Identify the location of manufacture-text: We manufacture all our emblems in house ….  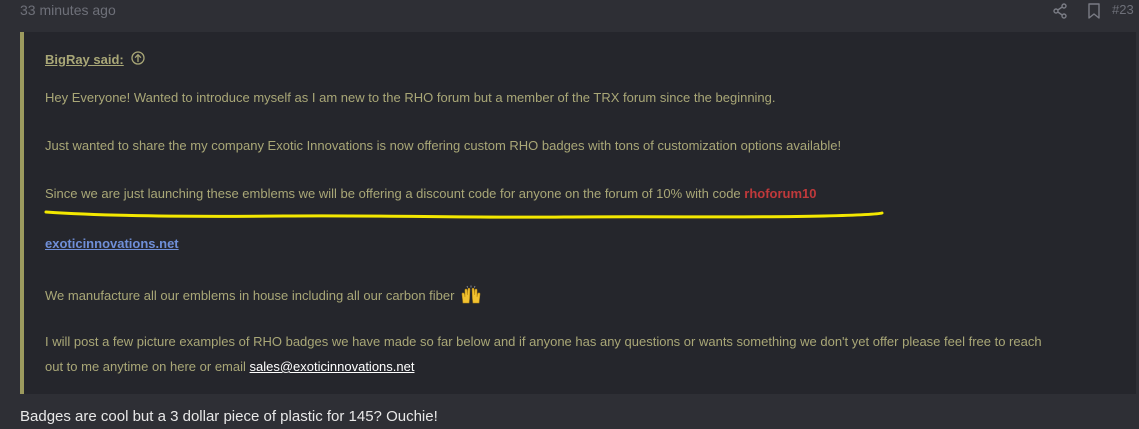
(250, 295).